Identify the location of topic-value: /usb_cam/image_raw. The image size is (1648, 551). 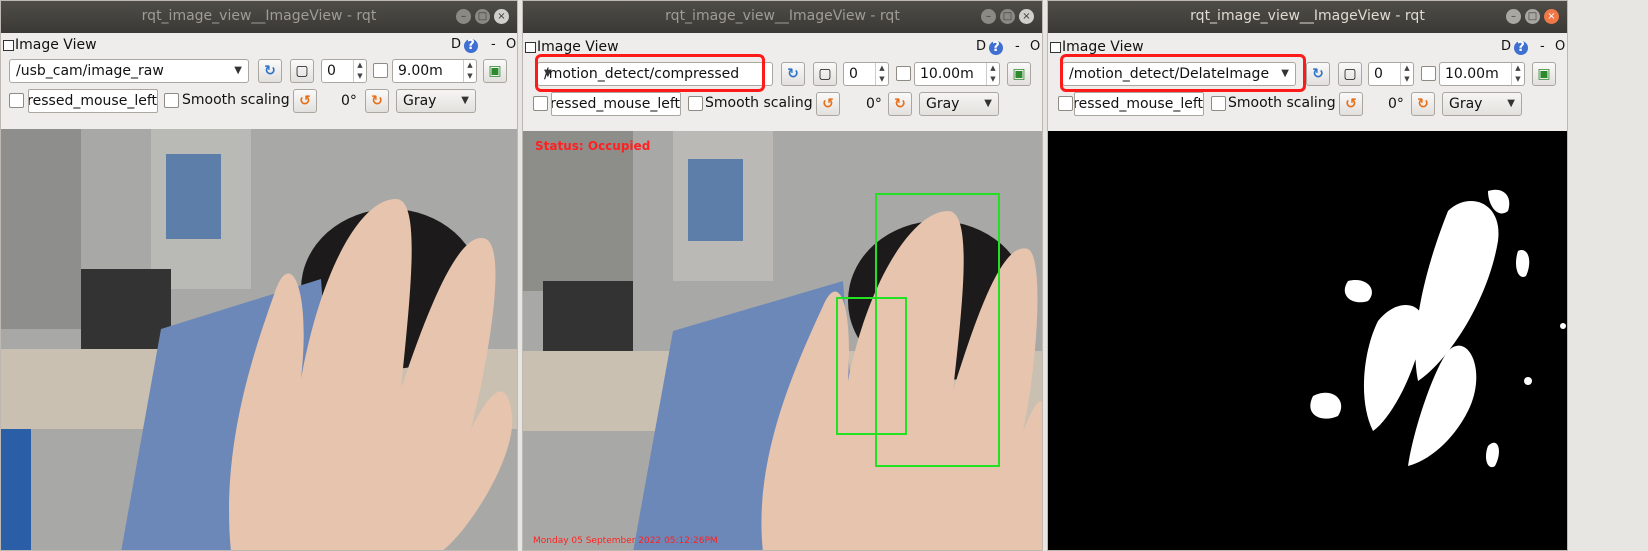
(90, 71).